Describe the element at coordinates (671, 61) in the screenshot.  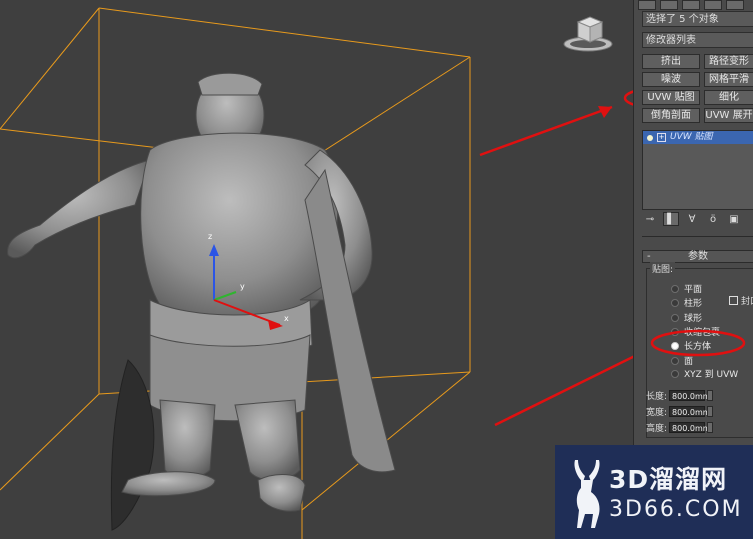
I see `modifier-button-extrude: 挤出` at that location.